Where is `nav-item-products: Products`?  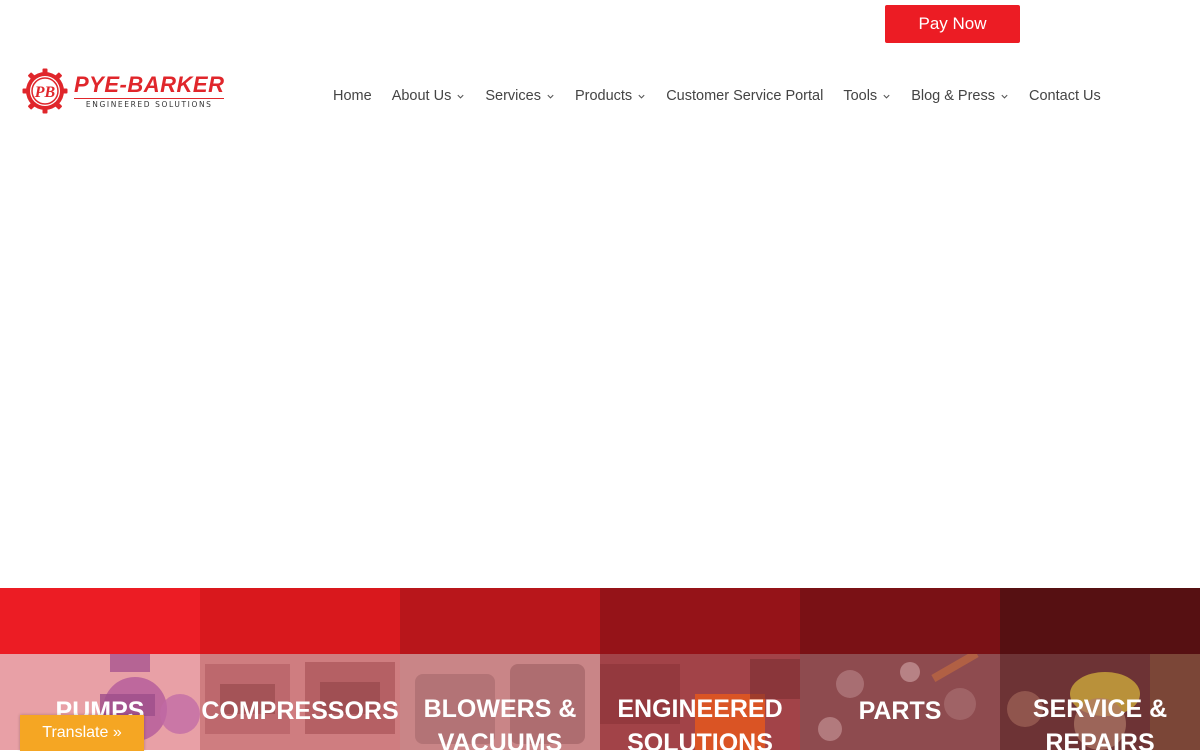
nav-item-products: Products is located at coordinates (610, 96).